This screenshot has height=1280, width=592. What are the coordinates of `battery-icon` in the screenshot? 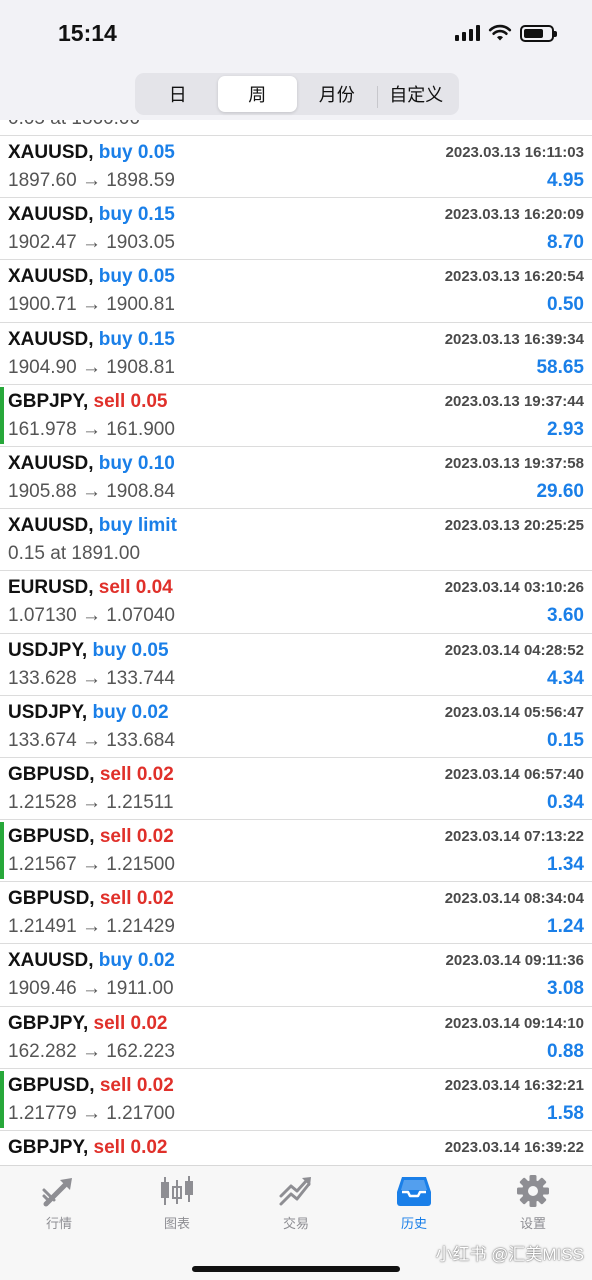 It's located at (538, 33).